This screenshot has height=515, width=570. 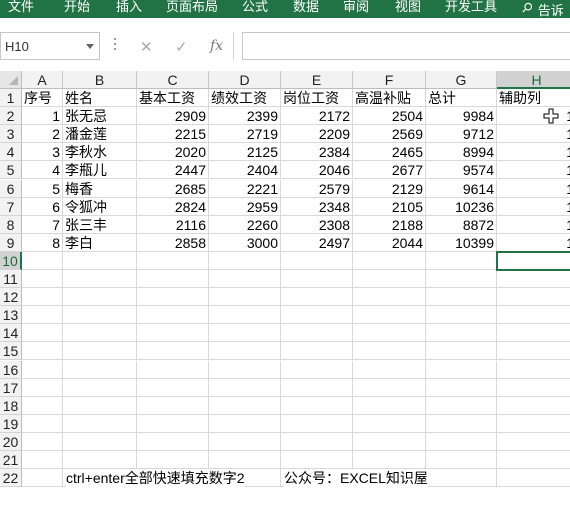 I want to click on row-header-4: 4, so click(x=11, y=152).